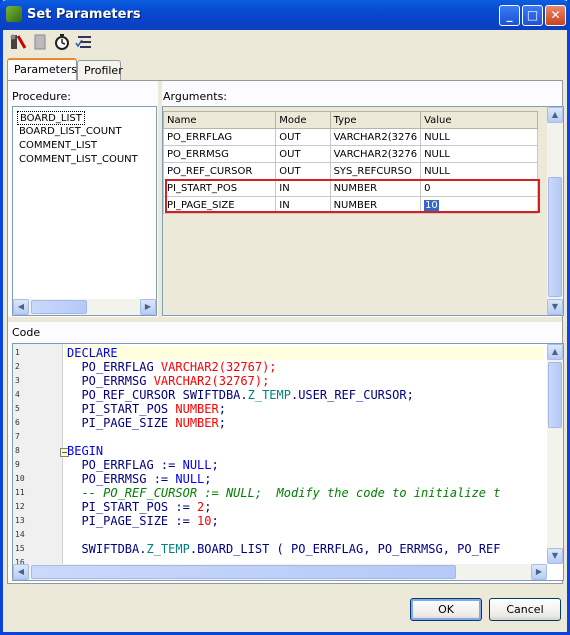 Image resolution: width=570 pixels, height=635 pixels. I want to click on stopwatch-icon, so click(62, 42).